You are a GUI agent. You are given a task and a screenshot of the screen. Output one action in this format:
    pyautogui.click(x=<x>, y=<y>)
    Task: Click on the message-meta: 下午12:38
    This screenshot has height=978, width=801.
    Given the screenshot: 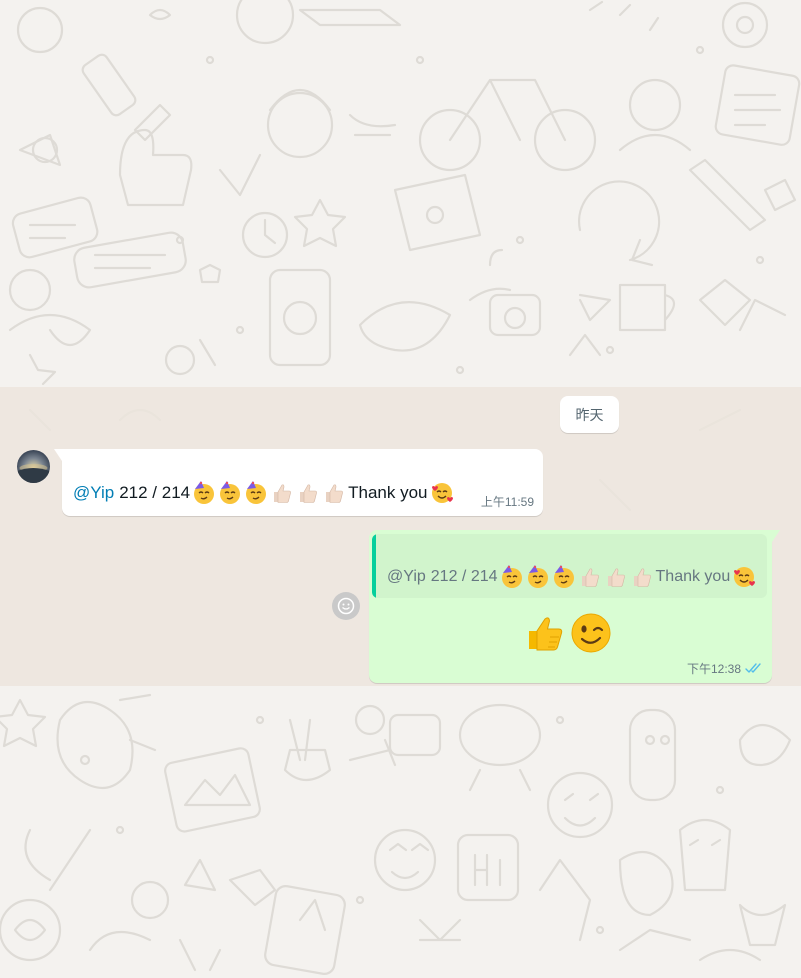 What is the action you would take?
    pyautogui.click(x=725, y=668)
    